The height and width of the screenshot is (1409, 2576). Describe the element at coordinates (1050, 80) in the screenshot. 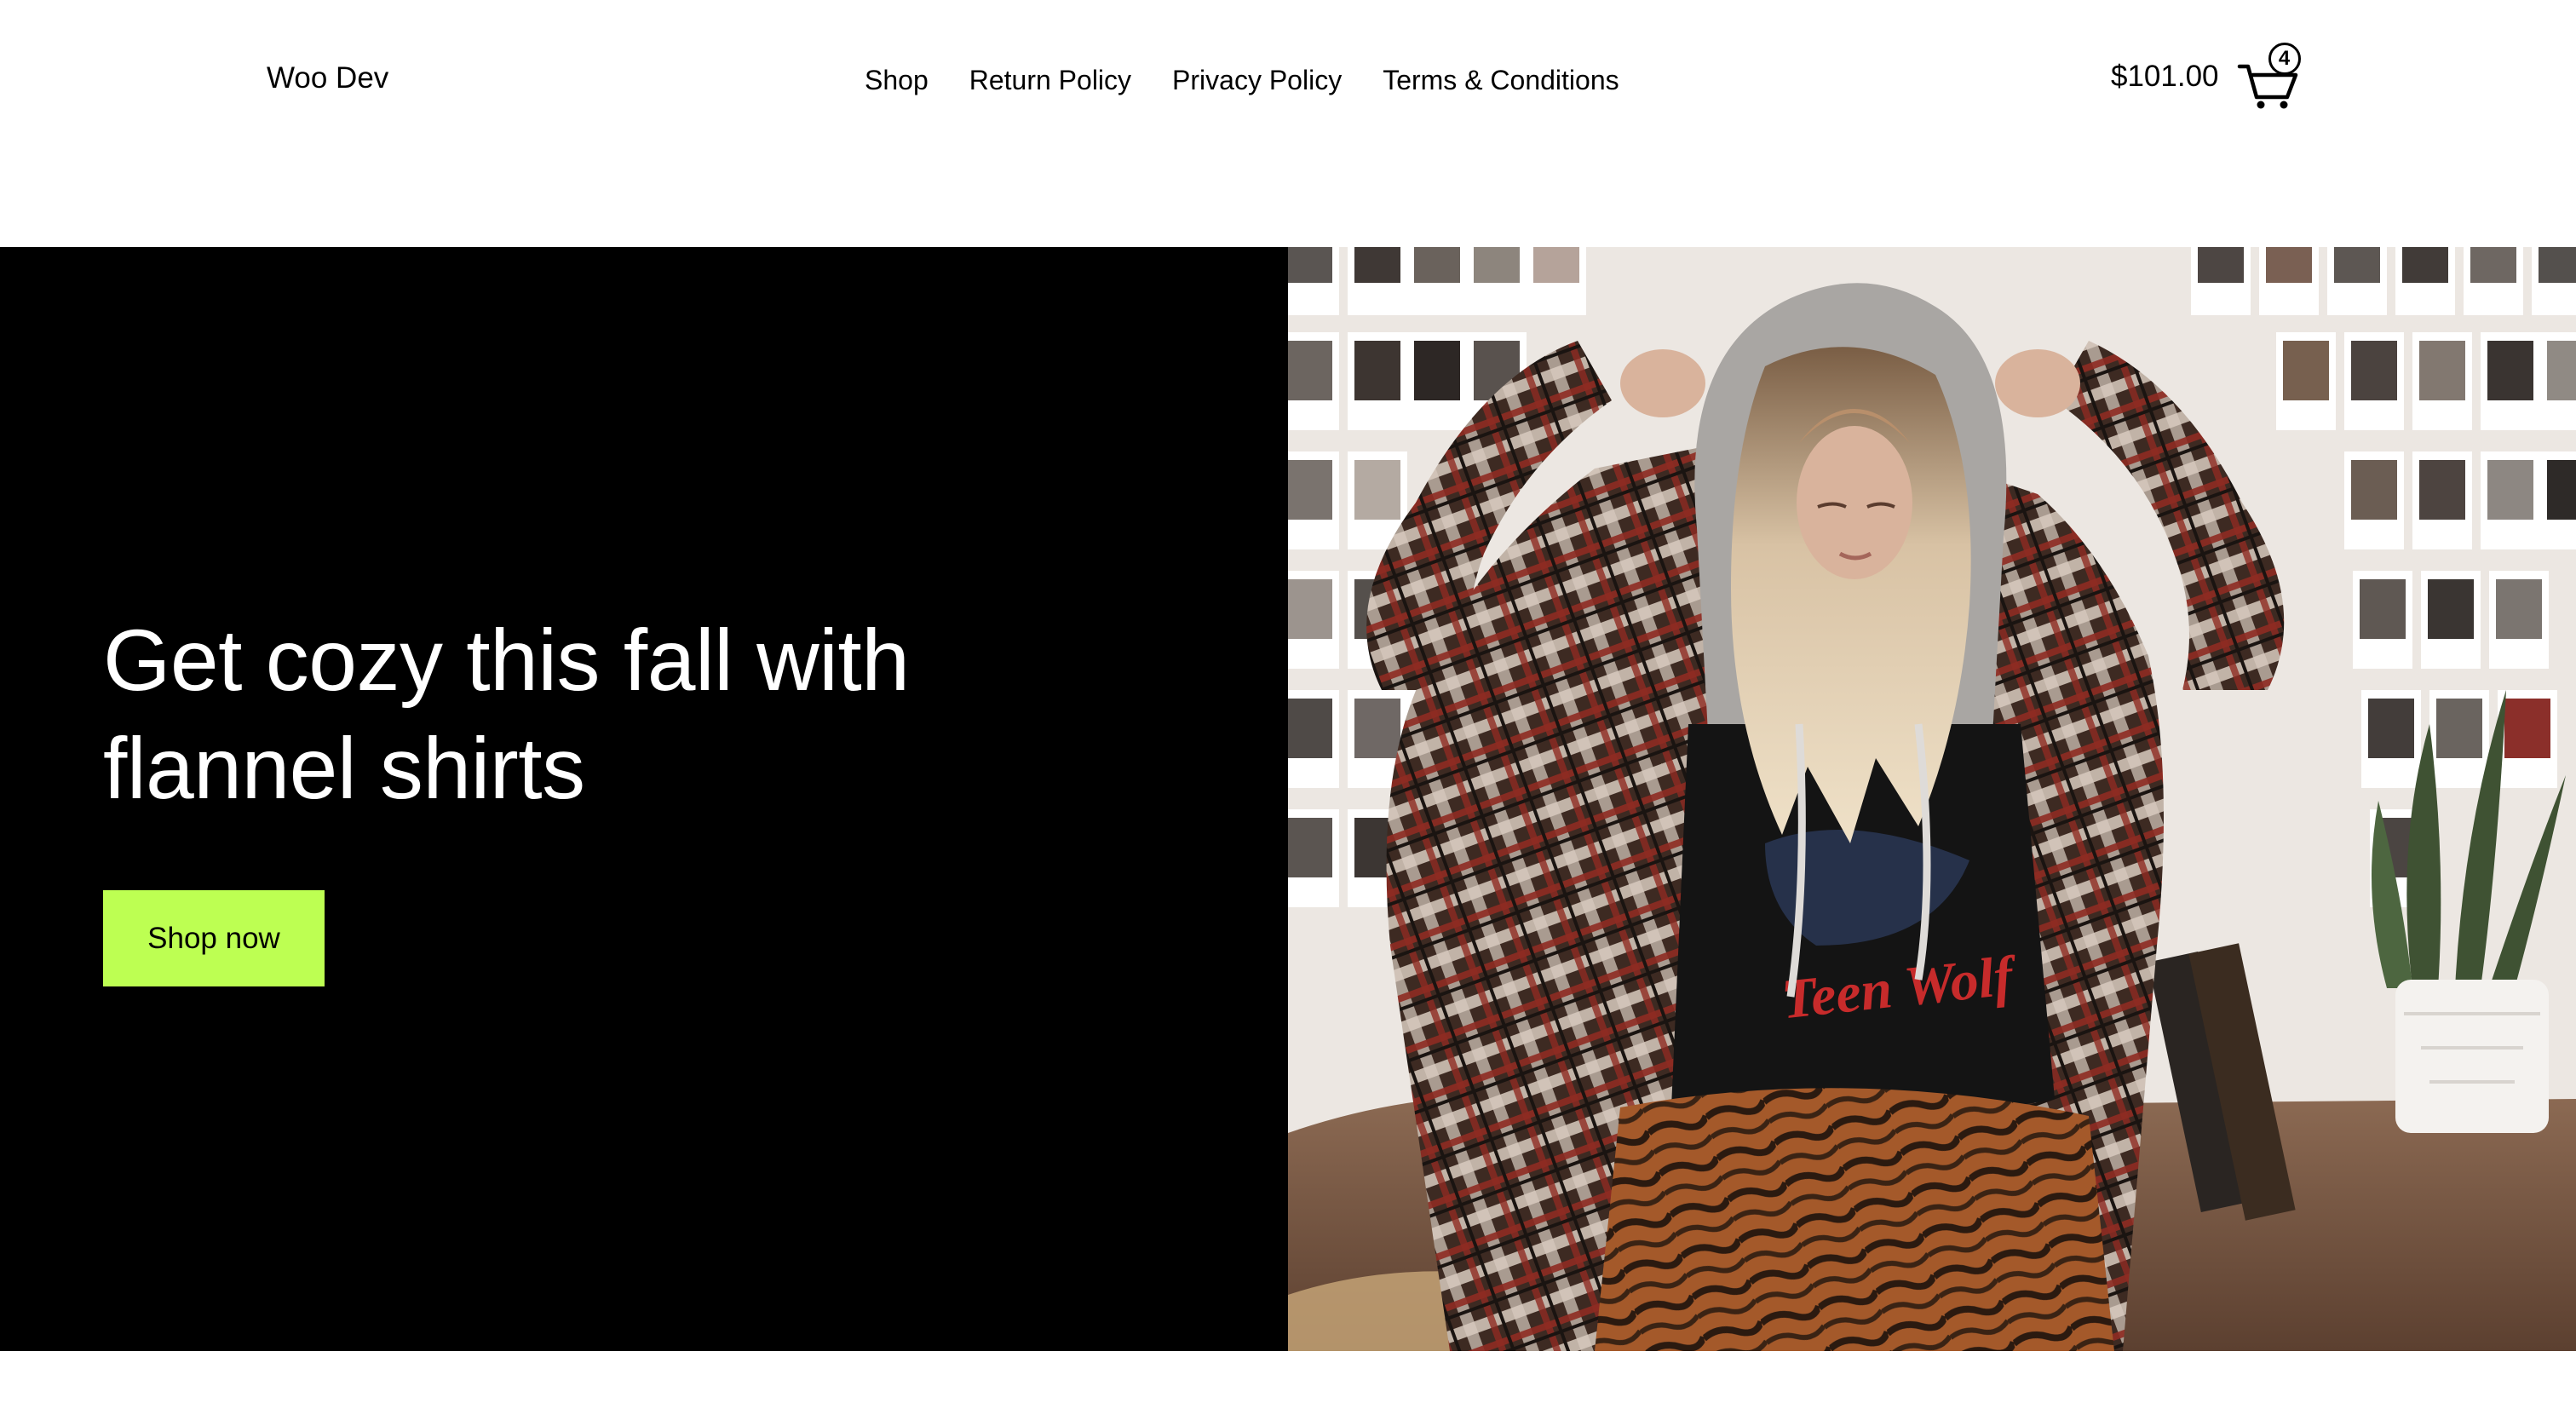

I see `nav-item-return-policy: Return Policy` at that location.